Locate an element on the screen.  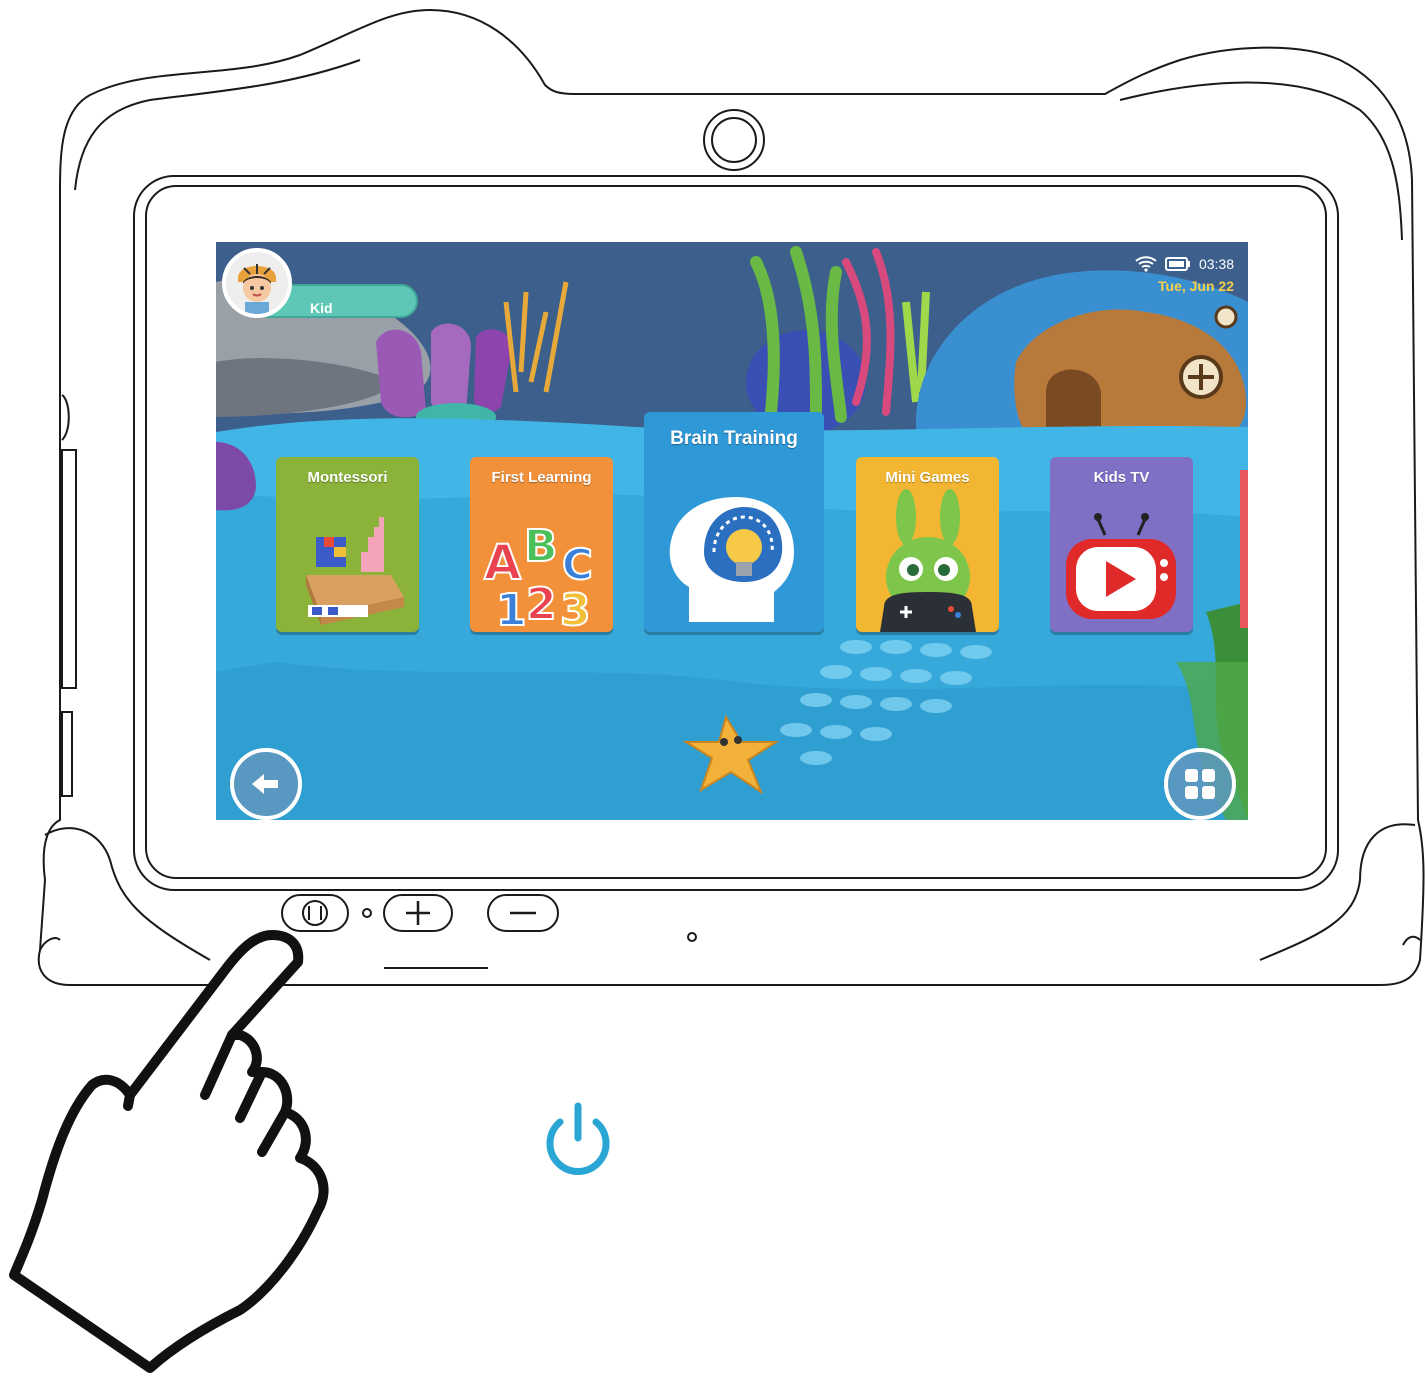
kid-avatar-icon is located at coordinates (257, 283).